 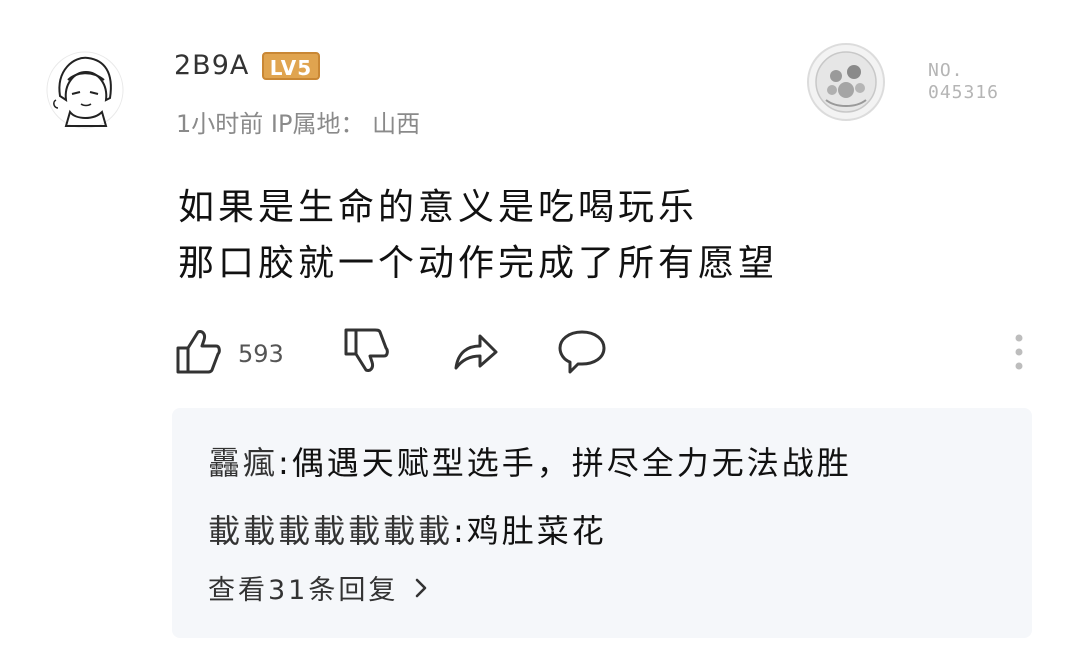 What do you see at coordinates (571, 463) in the screenshot?
I see `reply-text: 偶遇天赋型选手，拼尽全力无法战胜` at bounding box center [571, 463].